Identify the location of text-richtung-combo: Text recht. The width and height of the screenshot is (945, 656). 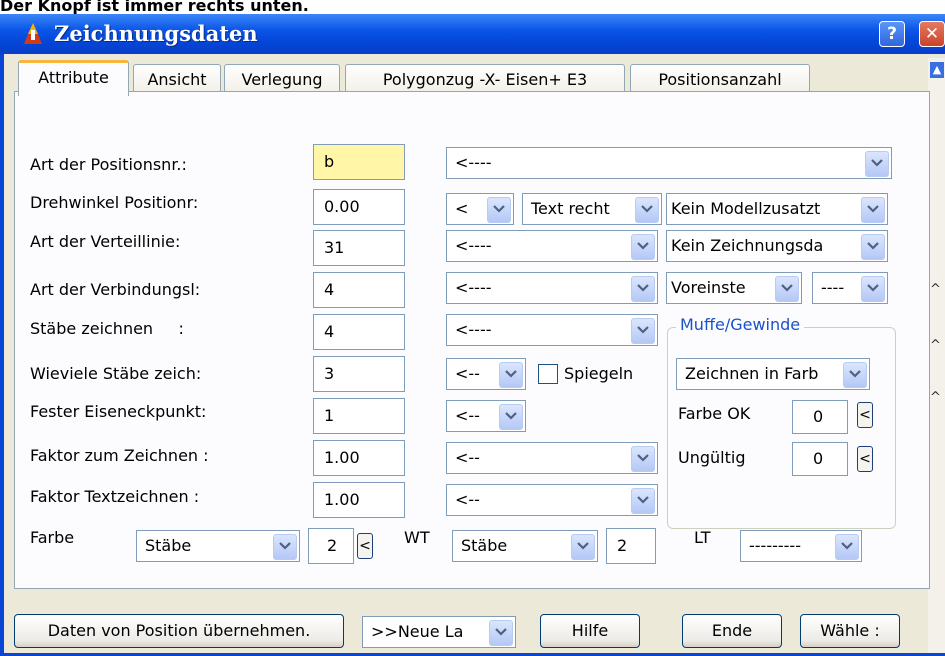
(592, 209).